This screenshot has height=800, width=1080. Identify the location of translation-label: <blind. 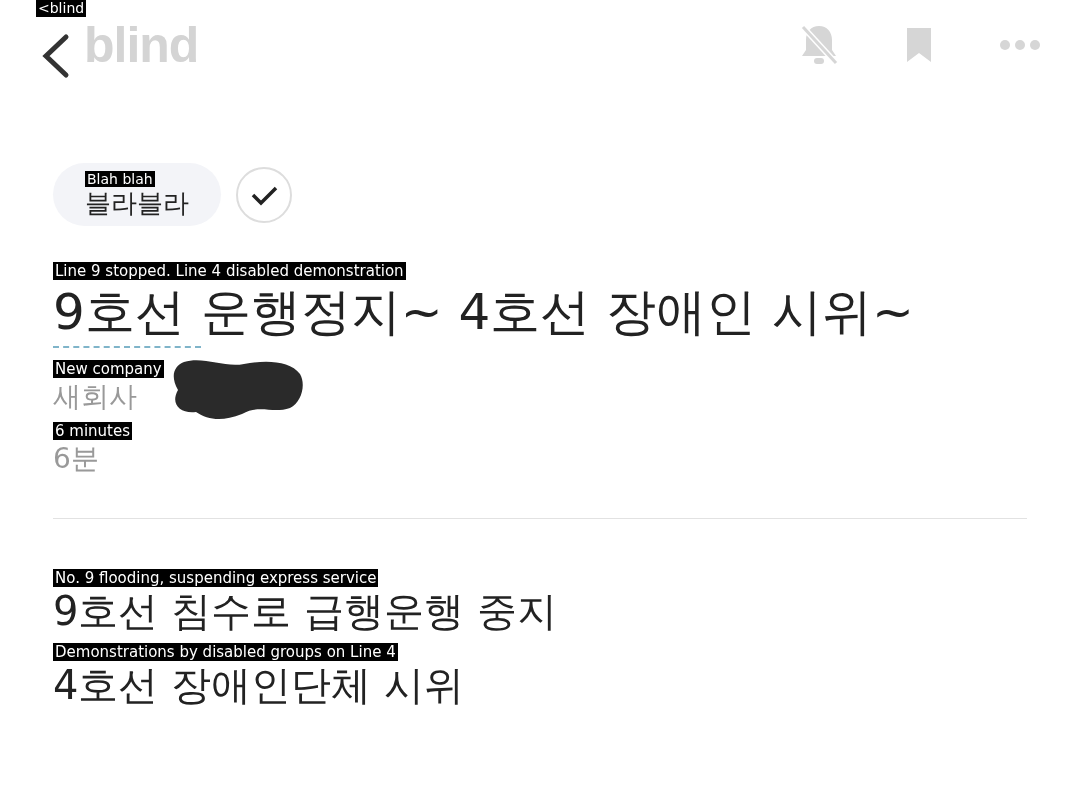
(61, 8).